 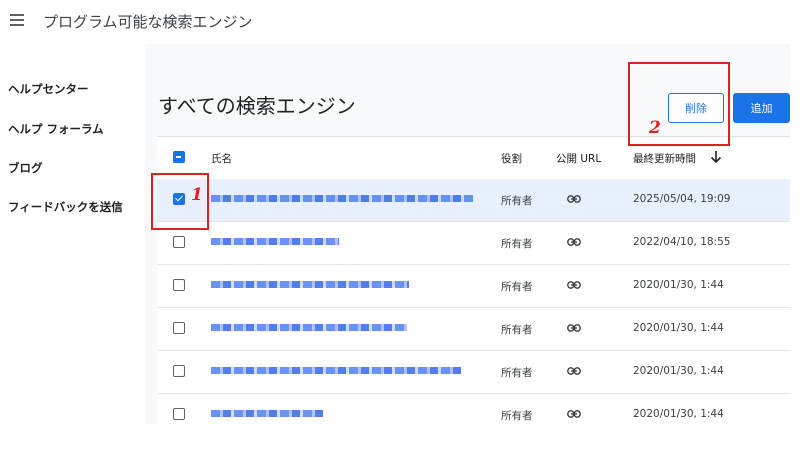 I want to click on sidebar-item-send-feedback: フィードバックを送信, so click(x=65, y=207).